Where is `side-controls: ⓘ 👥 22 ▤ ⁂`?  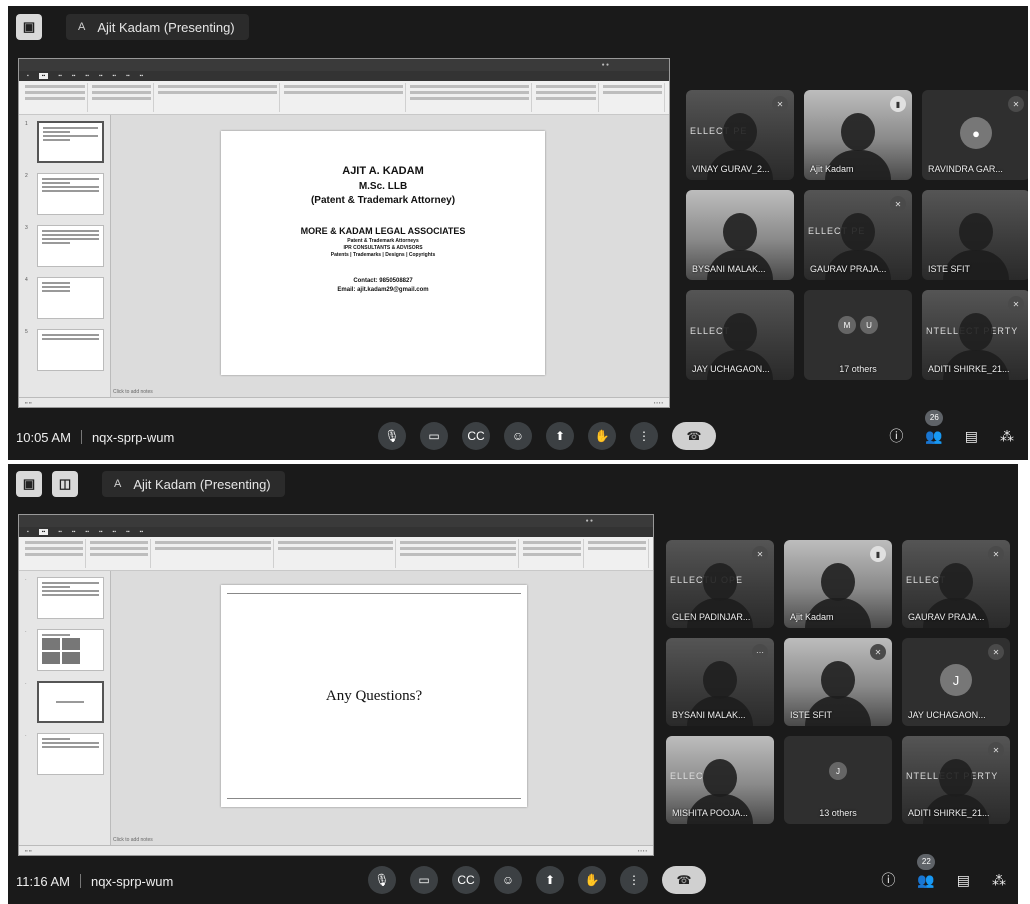 side-controls: ⓘ 👥 22 ▤ ⁂ is located at coordinates (943, 871).